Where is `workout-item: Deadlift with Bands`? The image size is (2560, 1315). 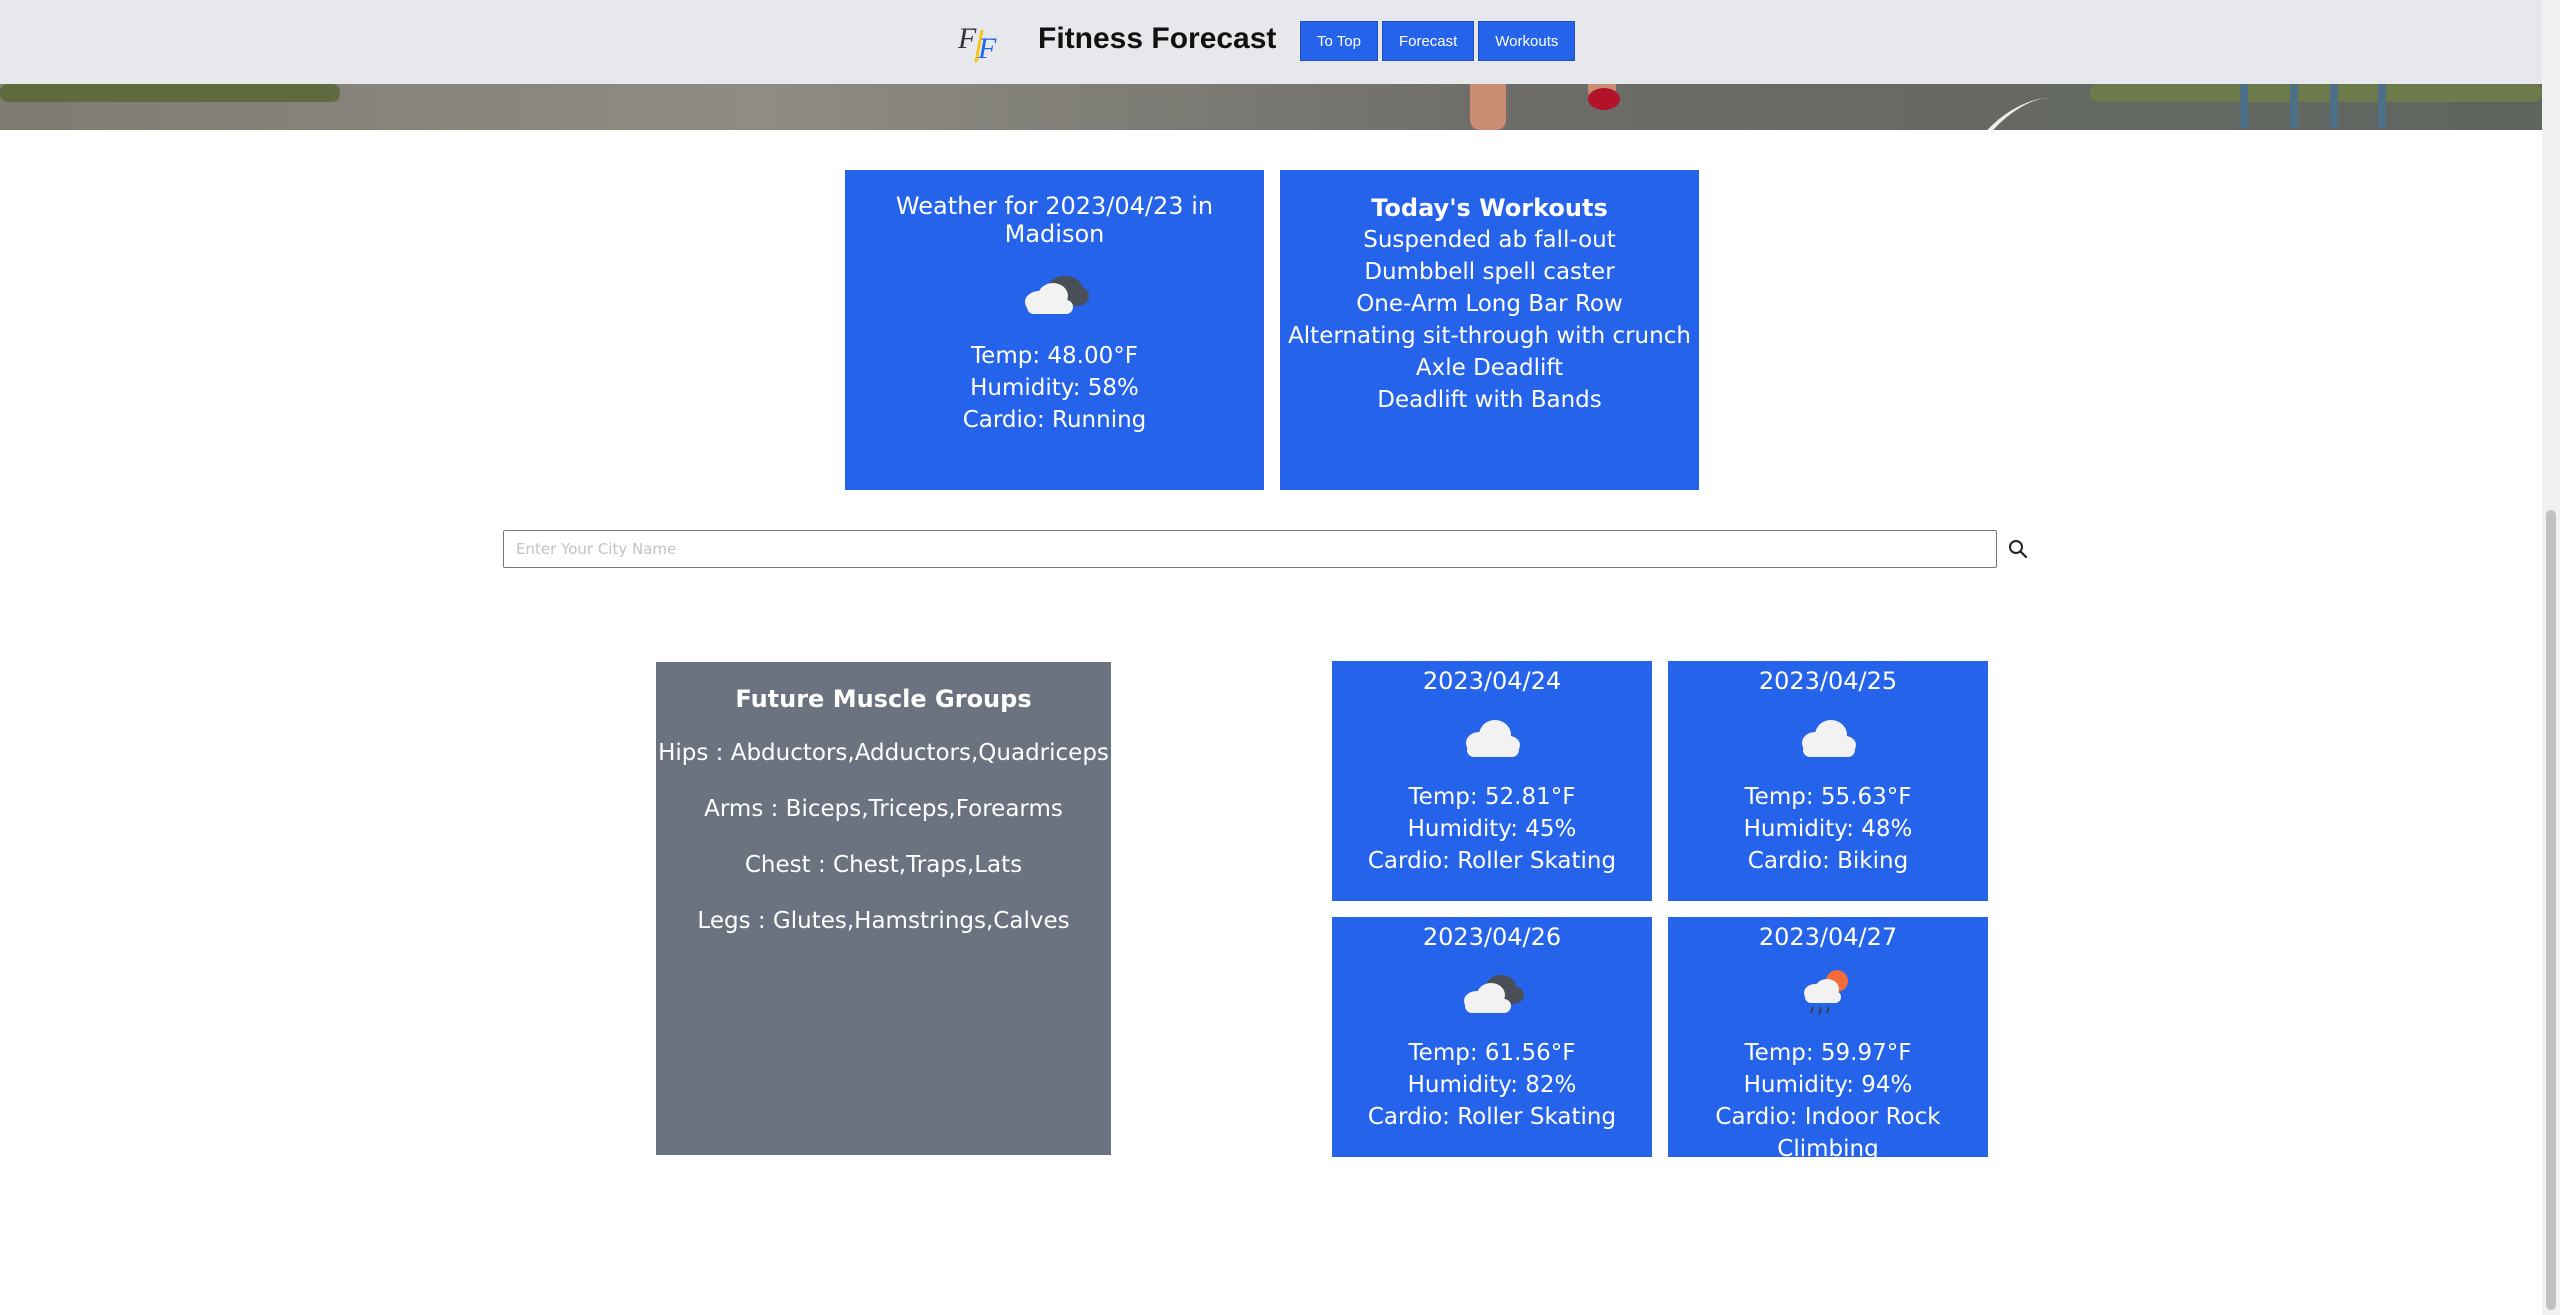 workout-item: Deadlift with Bands is located at coordinates (1489, 400).